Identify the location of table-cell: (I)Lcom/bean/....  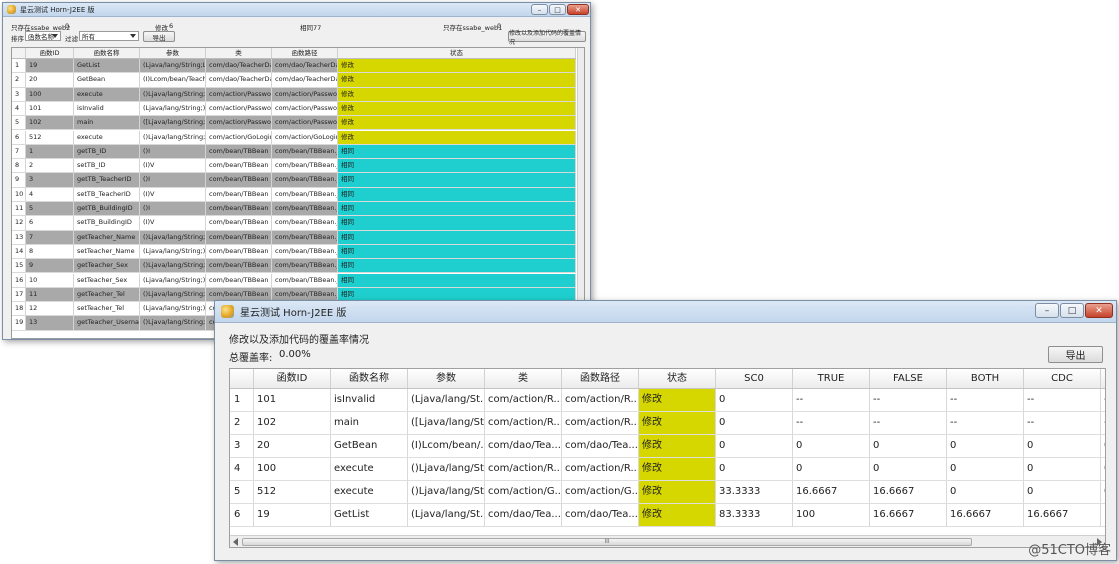
(446, 446).